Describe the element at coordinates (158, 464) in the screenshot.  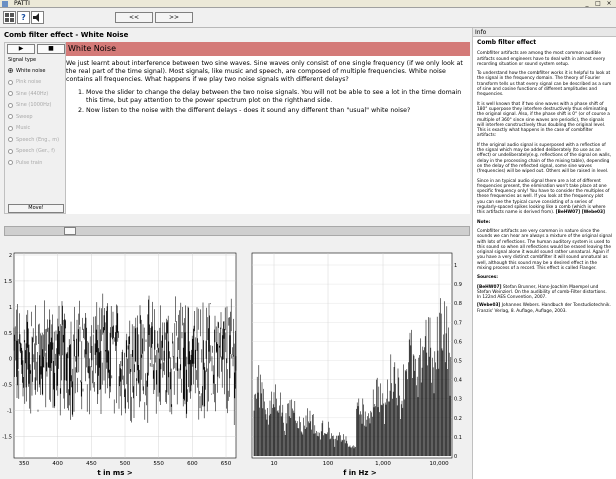
I see `time-x-tick-label: 550` at that location.